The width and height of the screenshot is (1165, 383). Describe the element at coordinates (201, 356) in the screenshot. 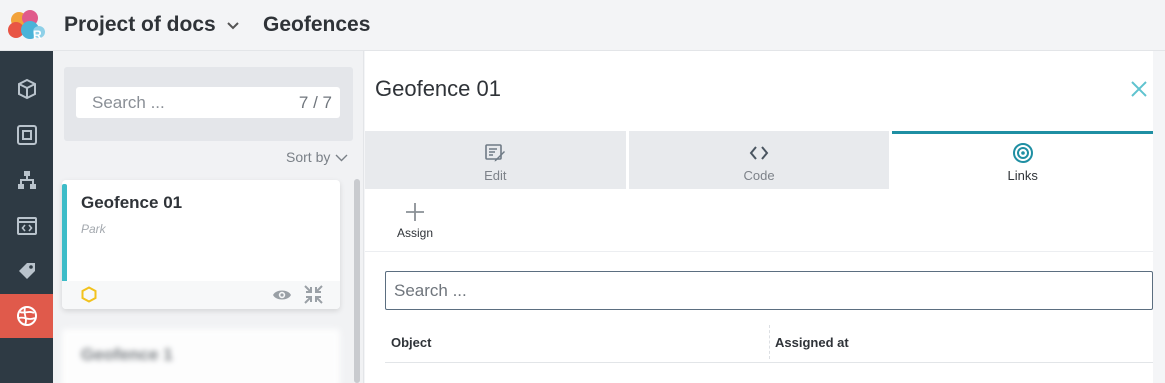

I see `list-item: Geofence 1` at that location.